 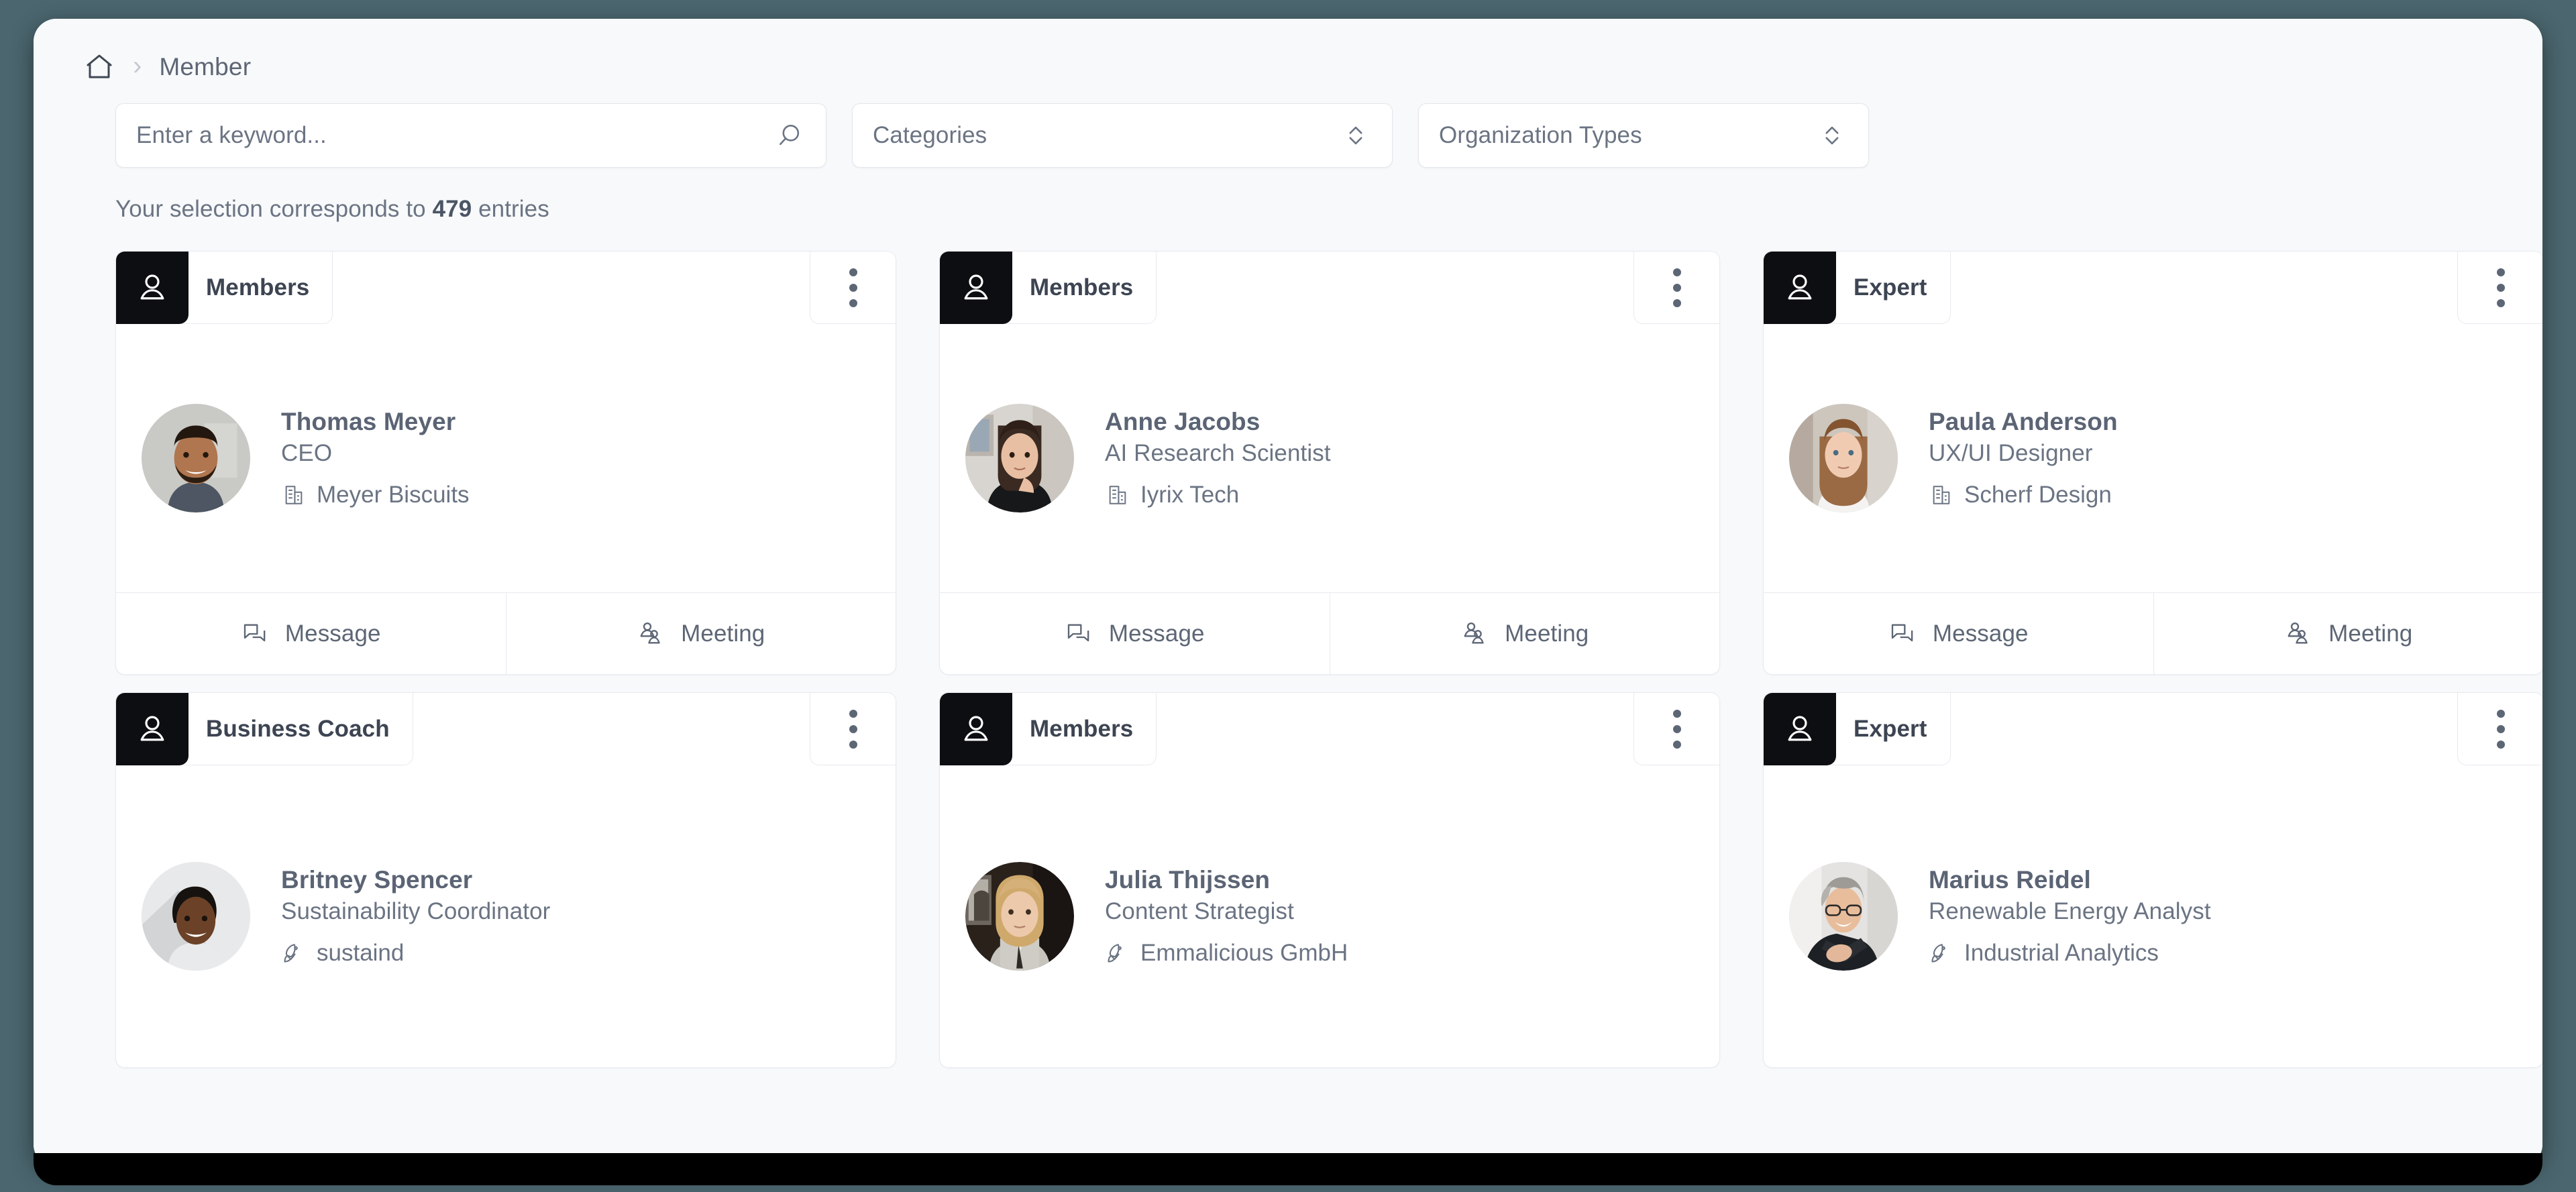 What do you see at coordinates (205, 66) in the screenshot?
I see `breadcrumb-current-page: Member` at bounding box center [205, 66].